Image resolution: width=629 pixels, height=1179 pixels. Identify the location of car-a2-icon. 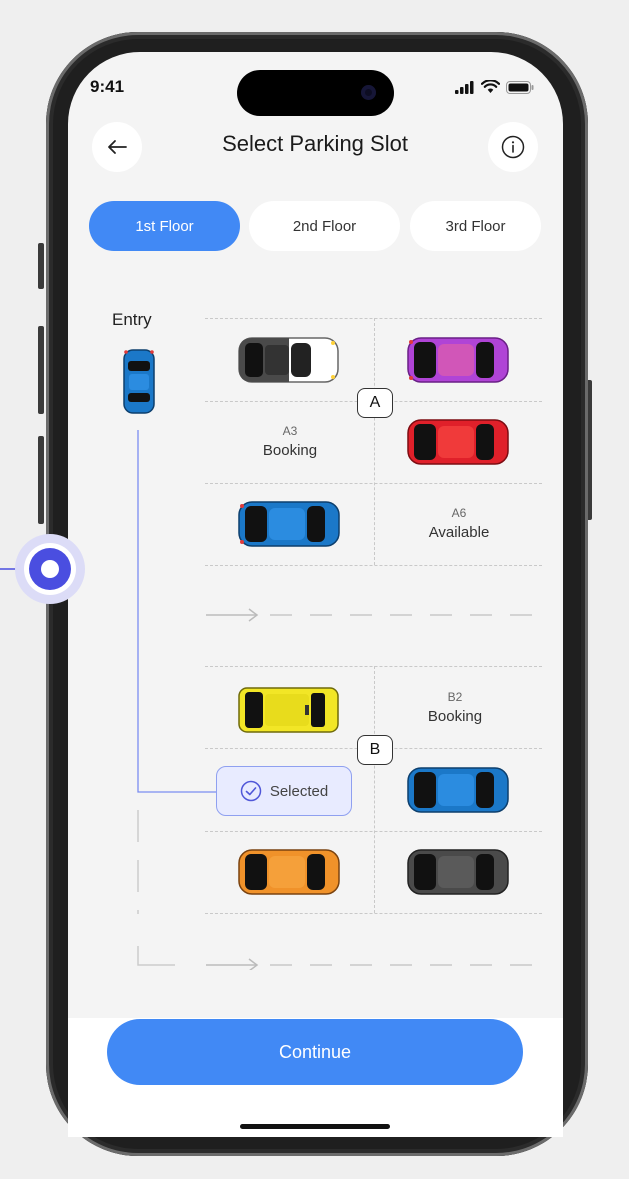
(458, 360).